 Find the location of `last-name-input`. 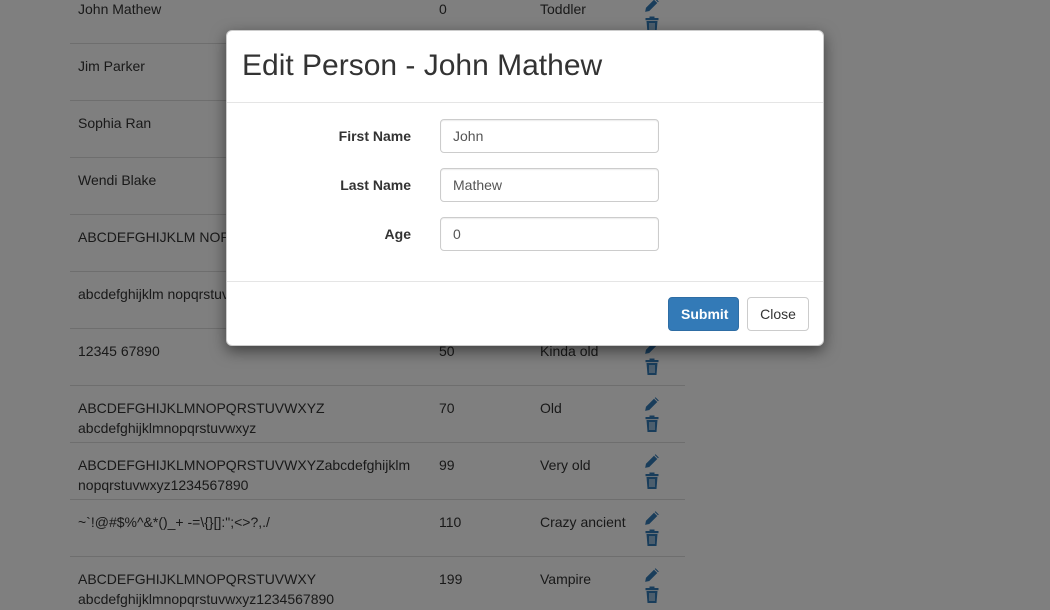

last-name-input is located at coordinates (549, 185).